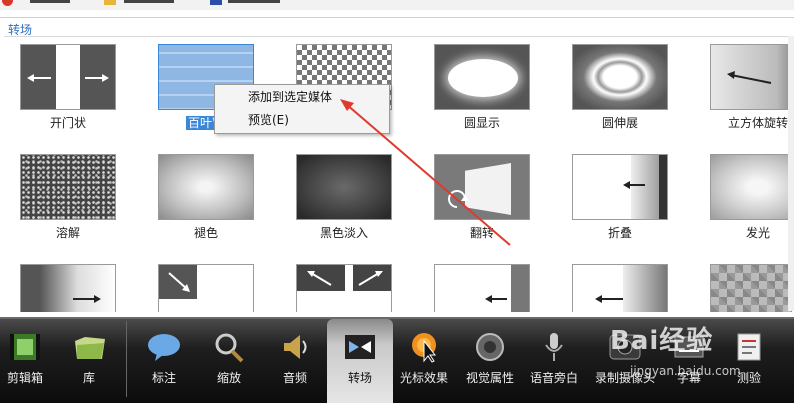 The image size is (794, 403). I want to click on window-top-strip, so click(397, 5).